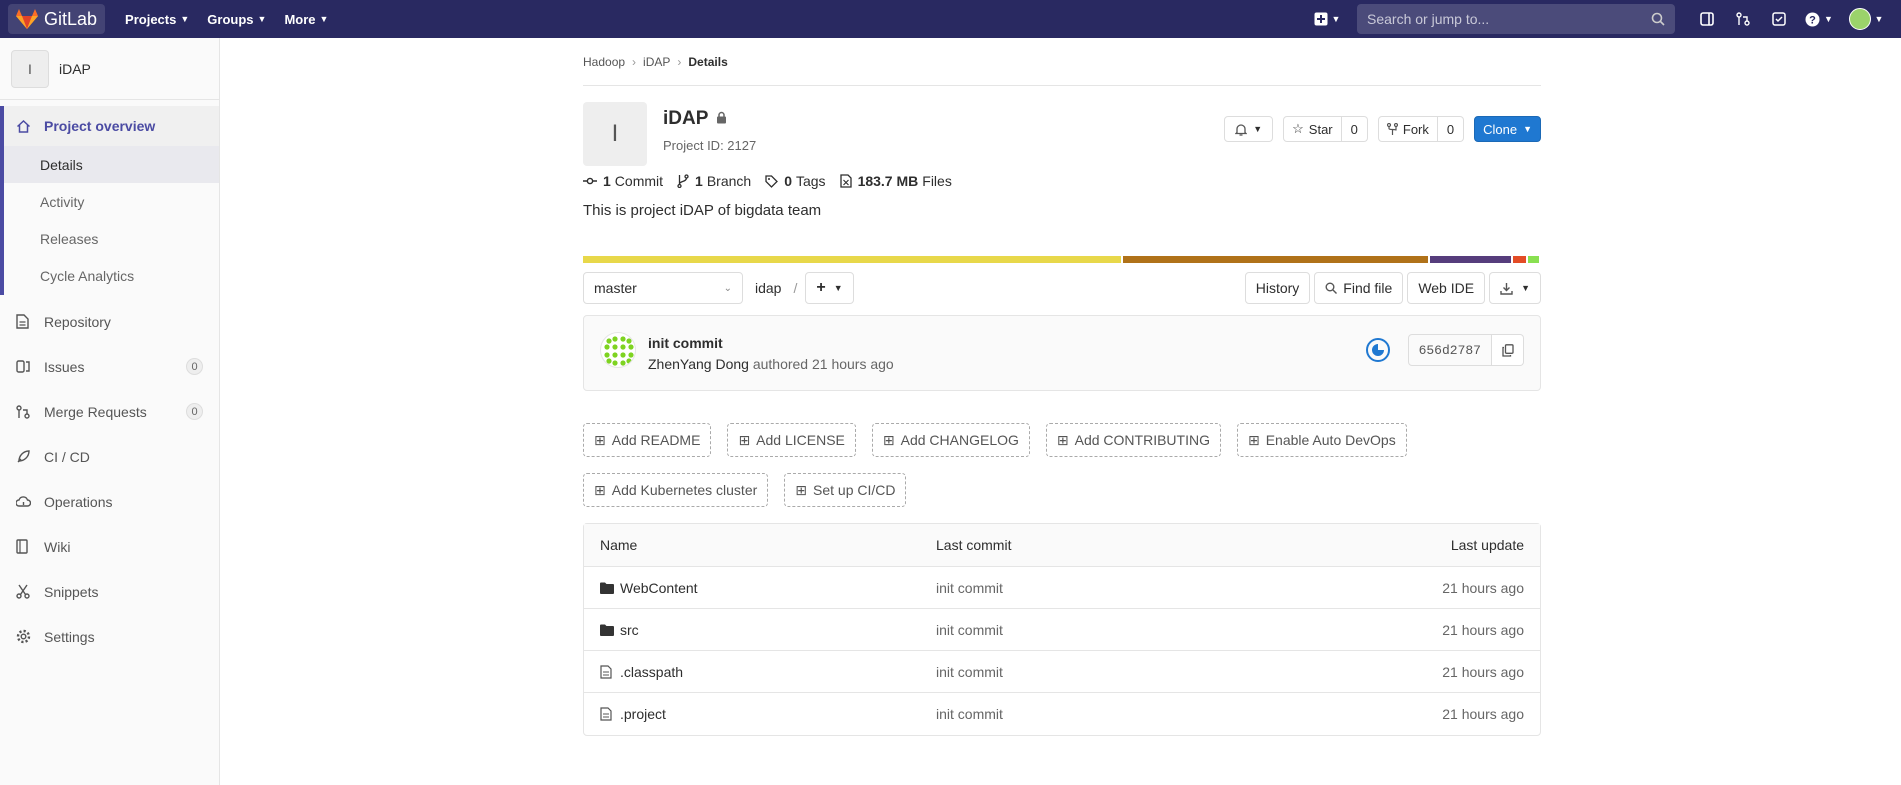 Image resolution: width=1901 pixels, height=785 pixels. What do you see at coordinates (800, 440) in the screenshot?
I see `add-license-label: Add LICENSE` at bounding box center [800, 440].